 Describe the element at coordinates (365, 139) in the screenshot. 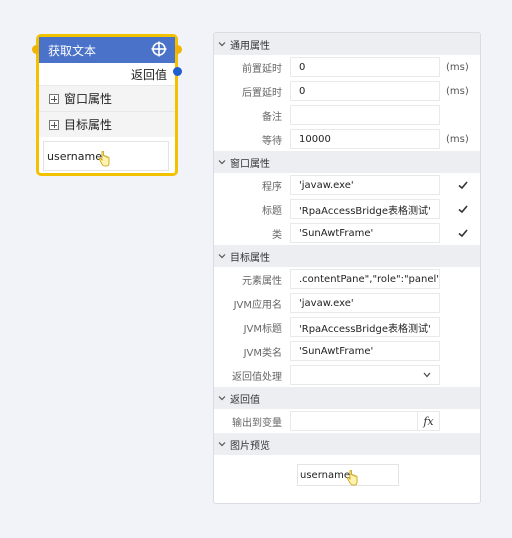

I see `wait-input: 10000` at that location.